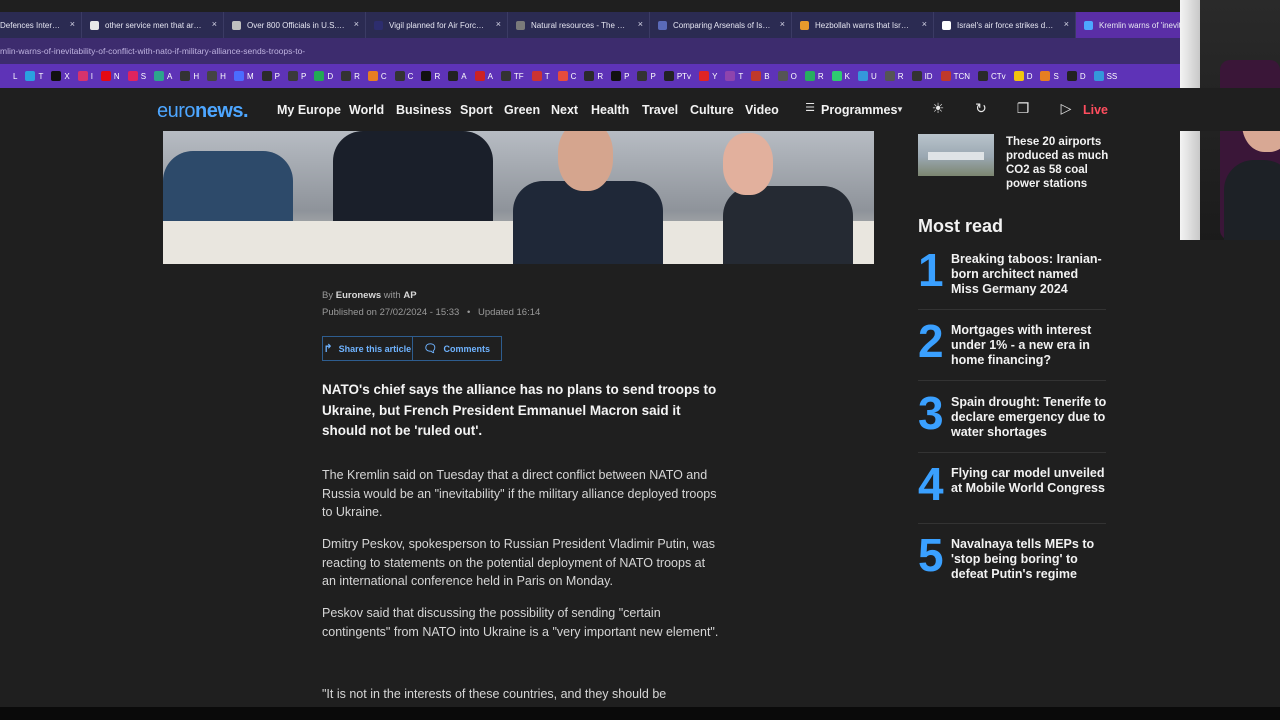 This screenshot has height=720, width=1280. Describe the element at coordinates (8, 76) in the screenshot. I see `bookmark-item: L` at that location.